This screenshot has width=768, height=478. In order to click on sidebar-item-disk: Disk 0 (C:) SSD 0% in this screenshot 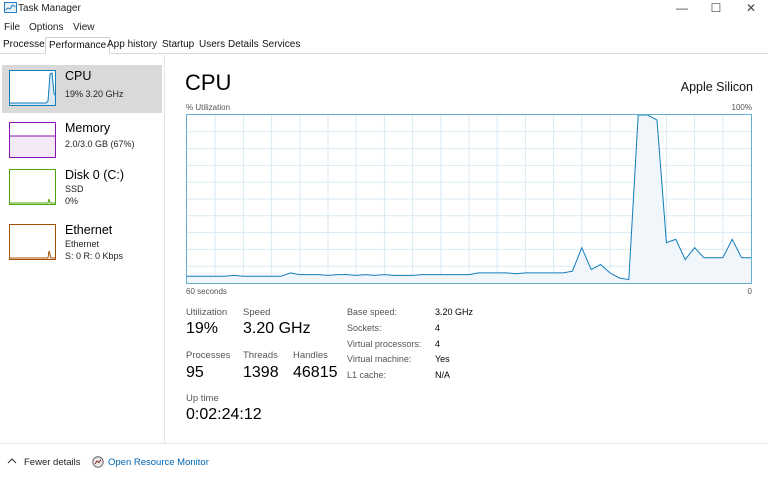, I will do `click(82, 188)`.